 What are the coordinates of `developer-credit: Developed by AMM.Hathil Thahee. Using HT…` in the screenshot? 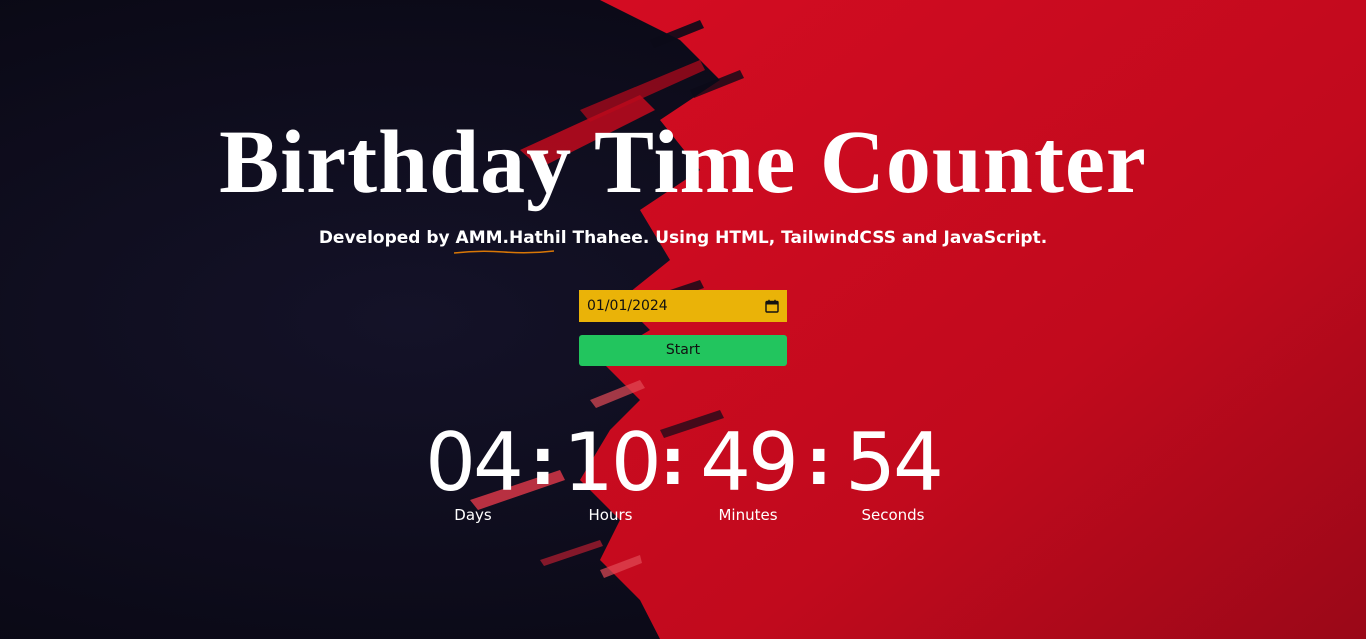 It's located at (683, 240).